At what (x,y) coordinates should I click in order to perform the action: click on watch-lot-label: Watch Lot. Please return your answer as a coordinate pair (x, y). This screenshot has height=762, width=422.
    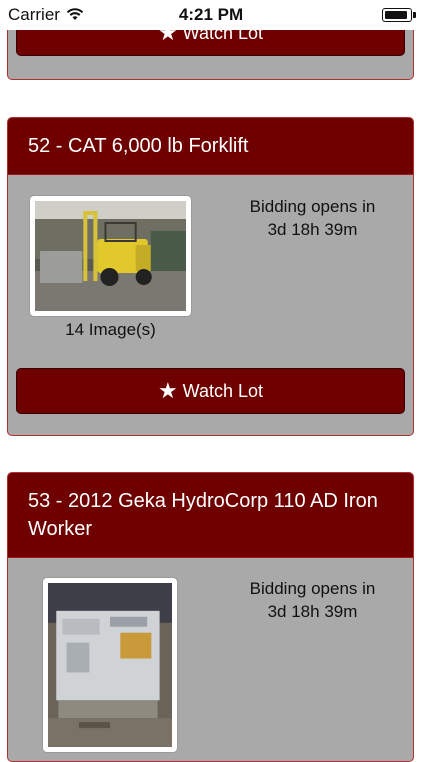
    Looking at the image, I should click on (223, 390).